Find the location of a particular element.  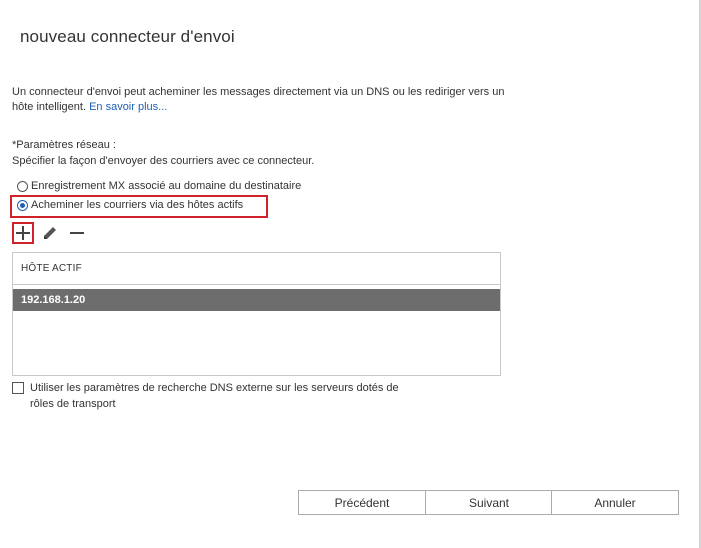

minus-icon is located at coordinates (77, 233).